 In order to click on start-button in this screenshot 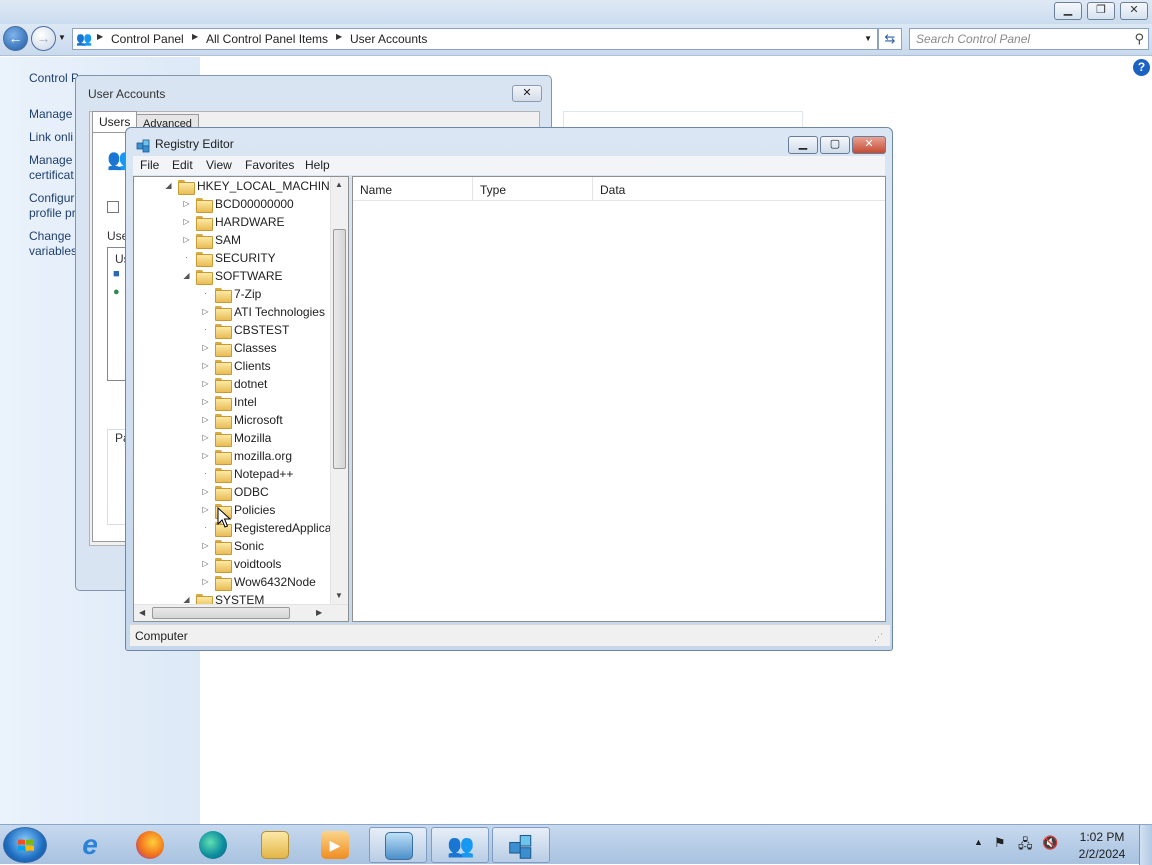, I will do `click(25, 845)`.